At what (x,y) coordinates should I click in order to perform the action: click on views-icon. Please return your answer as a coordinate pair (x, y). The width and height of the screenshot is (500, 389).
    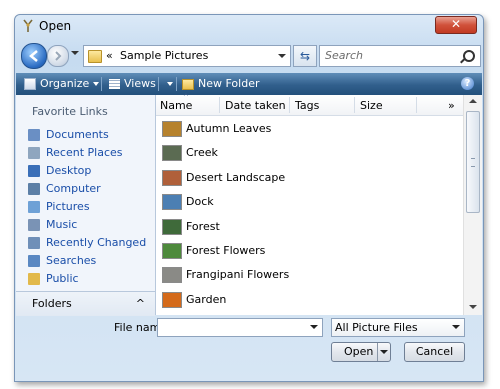
    Looking at the image, I should click on (114, 84).